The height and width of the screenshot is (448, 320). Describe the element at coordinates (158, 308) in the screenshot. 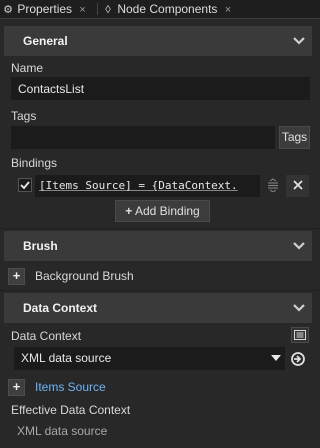

I see `section-data-context-header: Data Context` at that location.